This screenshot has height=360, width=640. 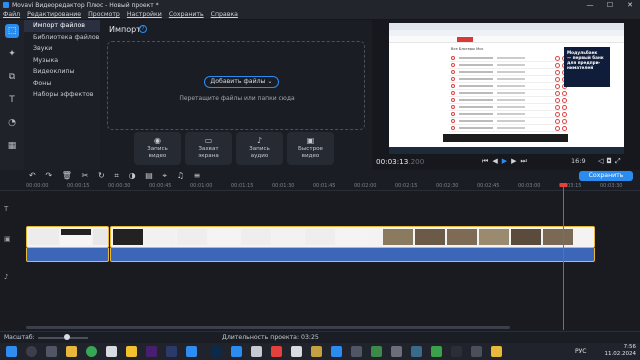 What do you see at coordinates (259, 148) in the screenshot?
I see `record-audio-button: ♪ Запись аудио` at bounding box center [259, 148].